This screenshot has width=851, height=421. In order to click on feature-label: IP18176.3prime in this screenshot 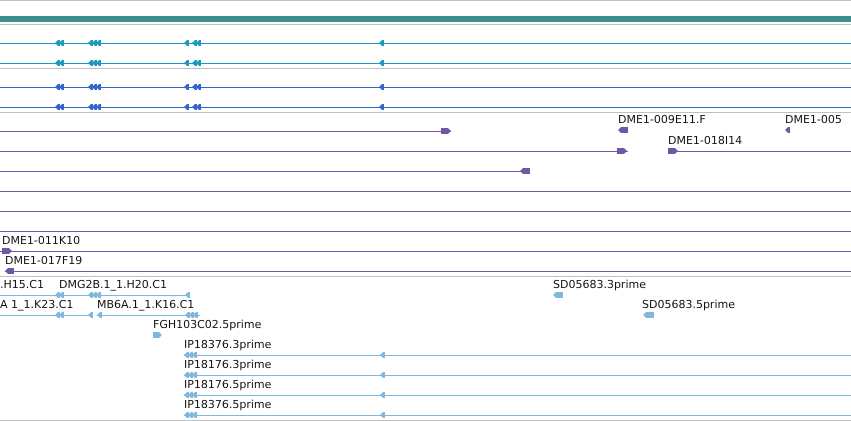, I will do `click(228, 364)`.